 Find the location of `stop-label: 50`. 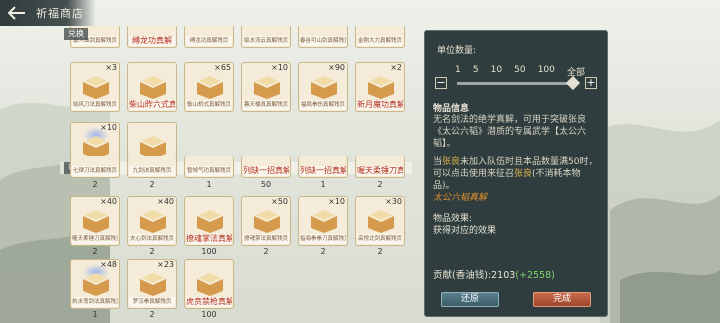

stop-label: 50 is located at coordinates (519, 71).